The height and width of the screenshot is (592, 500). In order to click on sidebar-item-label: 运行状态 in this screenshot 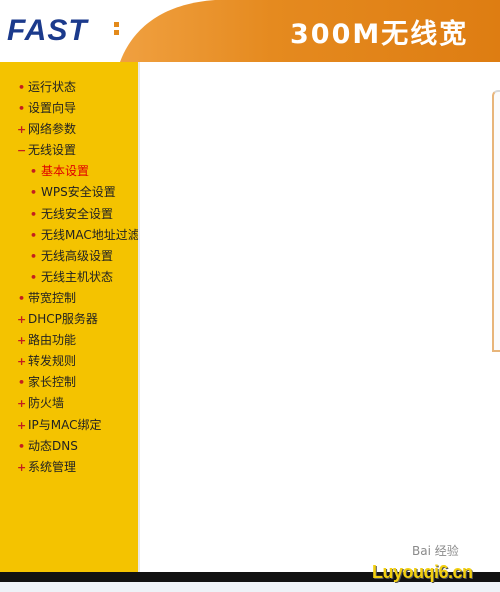, I will do `click(52, 87)`.